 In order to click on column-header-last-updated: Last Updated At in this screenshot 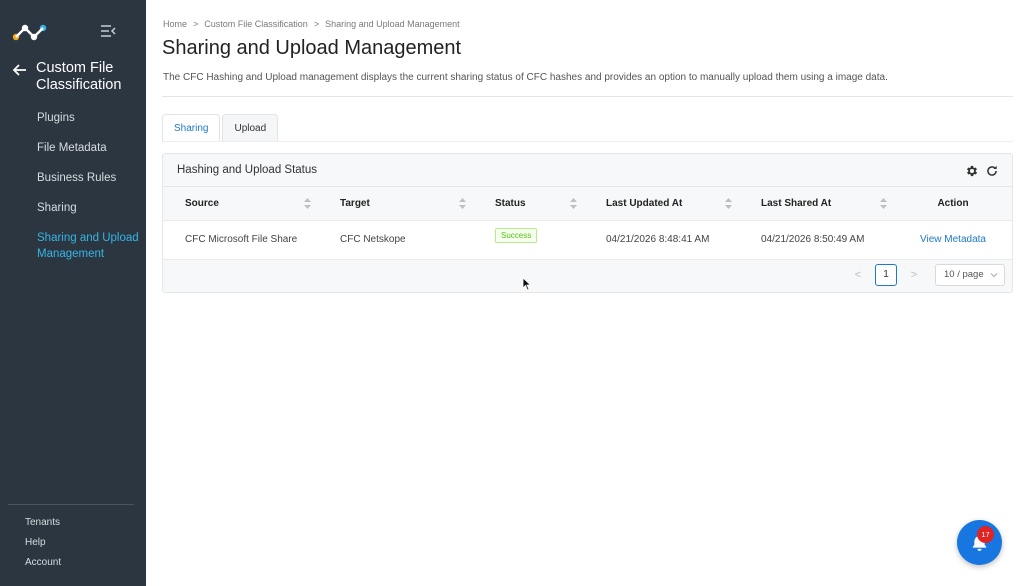, I will do `click(661, 204)`.